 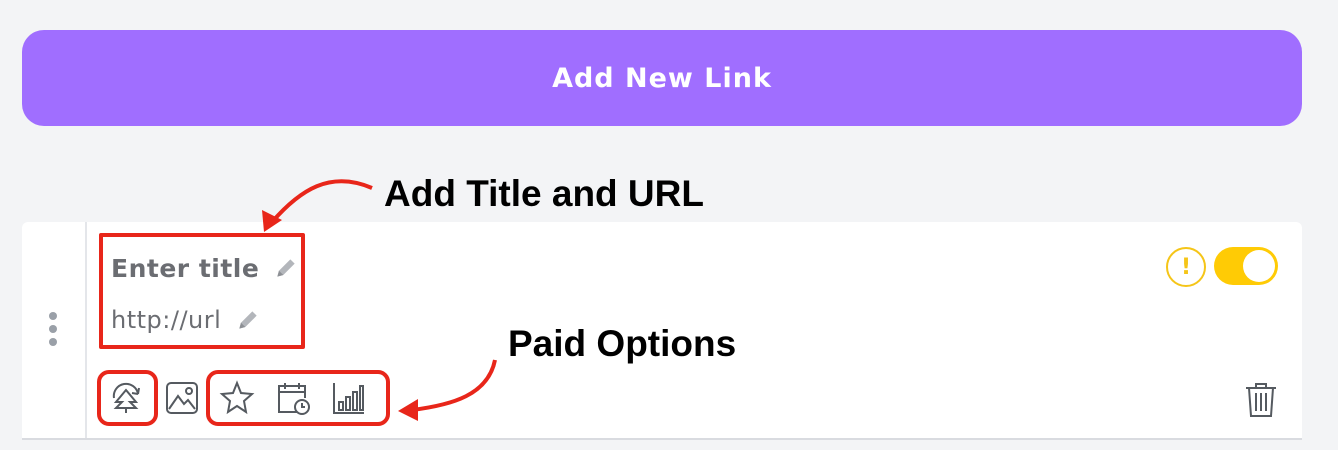 I want to click on linktree-highlight, so click(x=127, y=398).